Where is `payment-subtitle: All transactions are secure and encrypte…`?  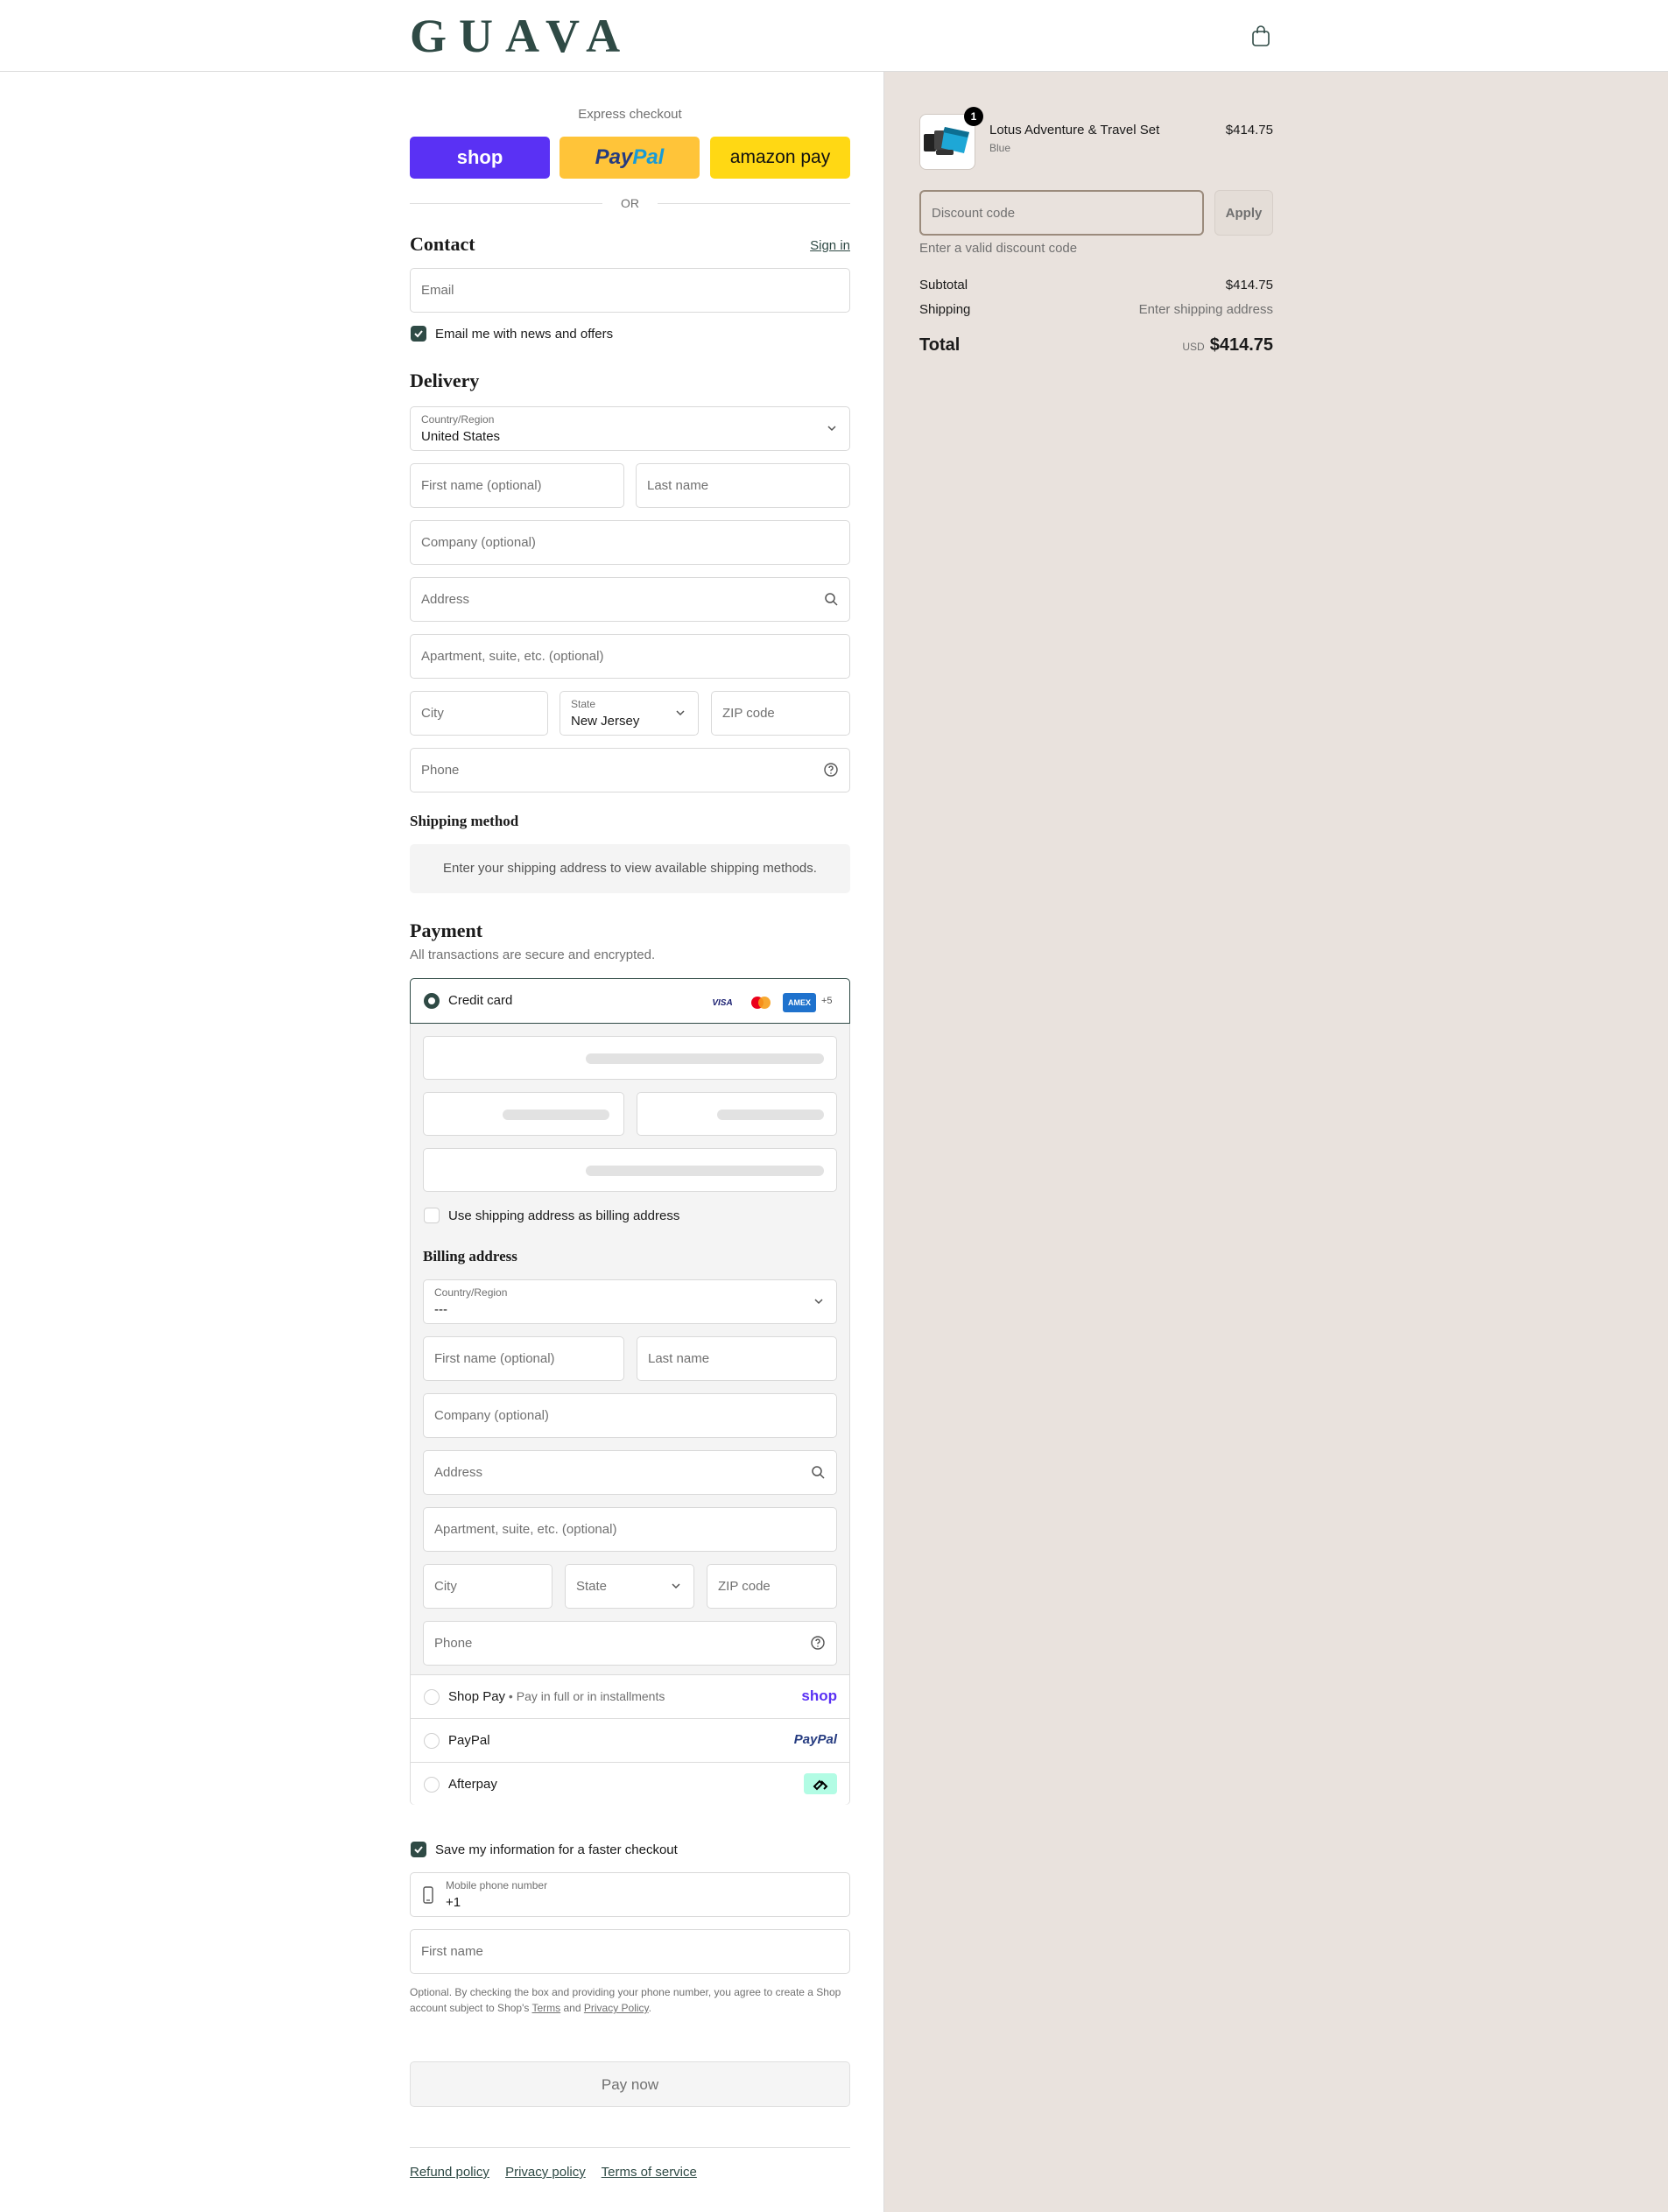
payment-subtitle: All transactions are secure and encrypte… is located at coordinates (533, 954).